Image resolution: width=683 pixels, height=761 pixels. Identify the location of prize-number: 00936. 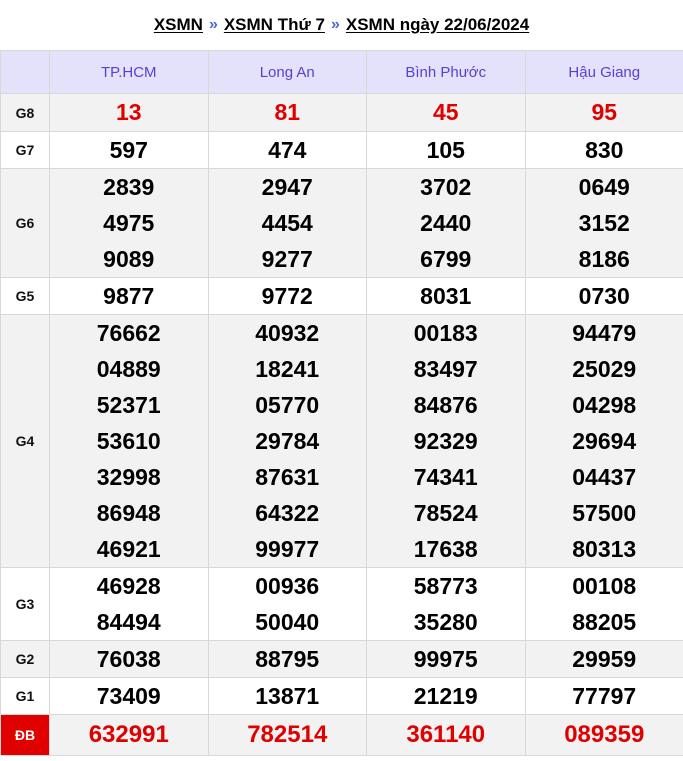
(287, 586).